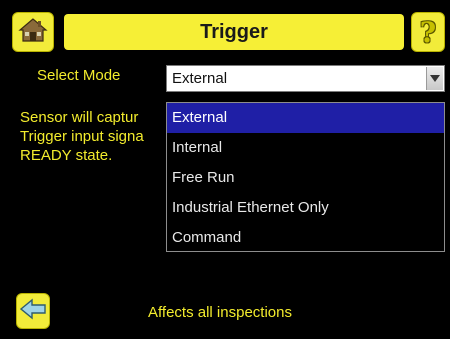  What do you see at coordinates (305, 118) in the screenshot?
I see `dropdown-option-external: External` at bounding box center [305, 118].